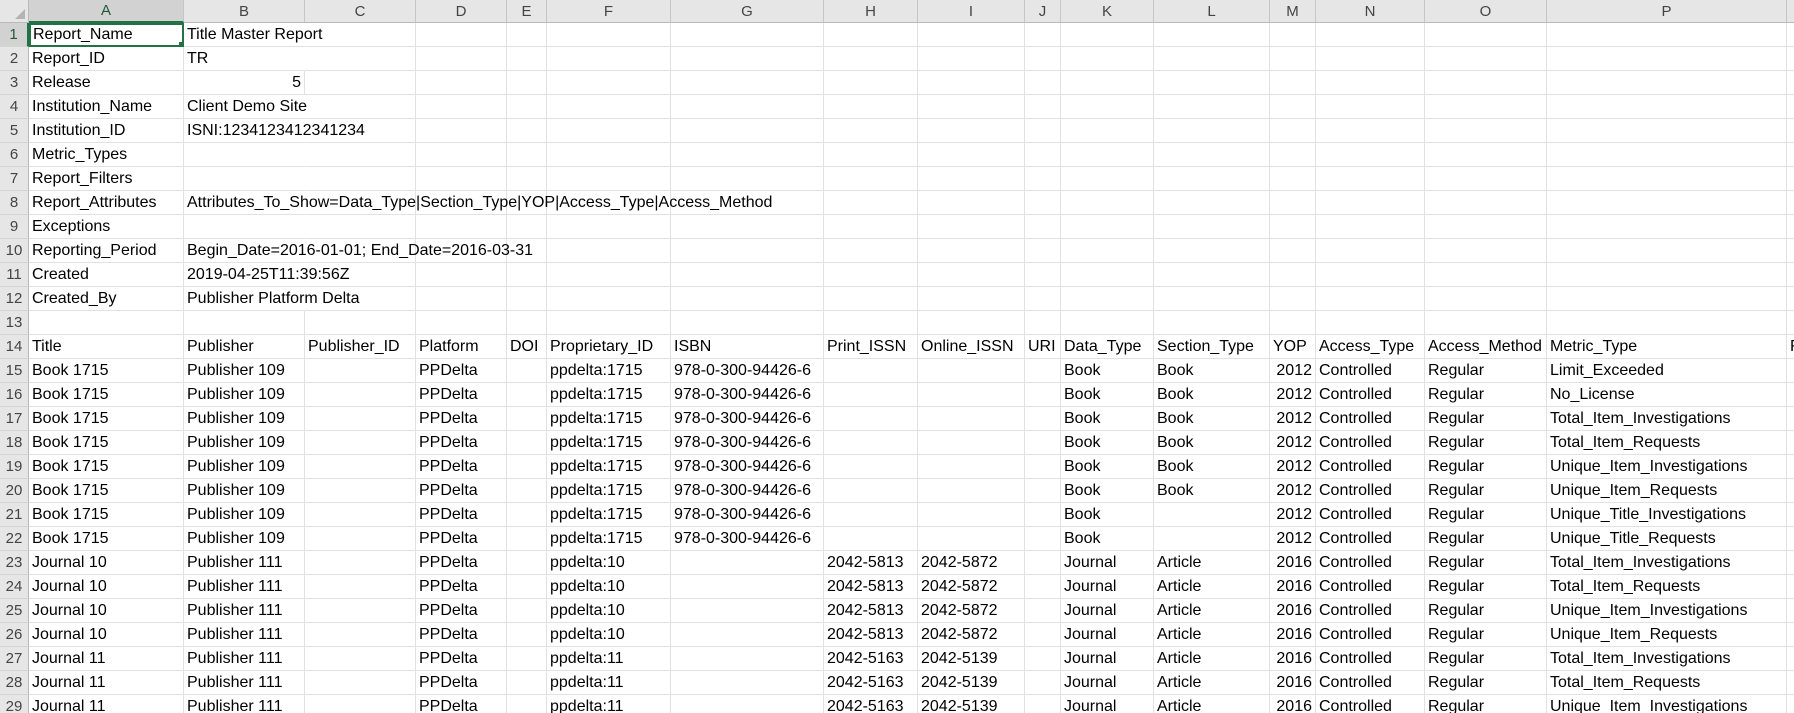  What do you see at coordinates (106, 275) in the screenshot?
I see `report-field-label: Created` at bounding box center [106, 275].